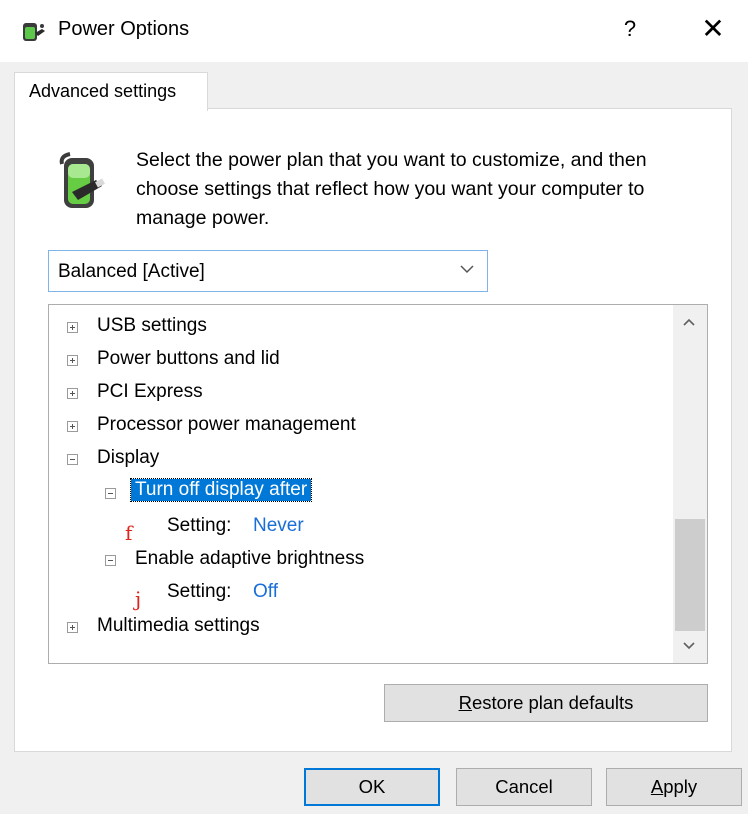 The image size is (748, 814). What do you see at coordinates (250, 558) in the screenshot?
I see `tree-item-label: Enable adaptive brightness` at bounding box center [250, 558].